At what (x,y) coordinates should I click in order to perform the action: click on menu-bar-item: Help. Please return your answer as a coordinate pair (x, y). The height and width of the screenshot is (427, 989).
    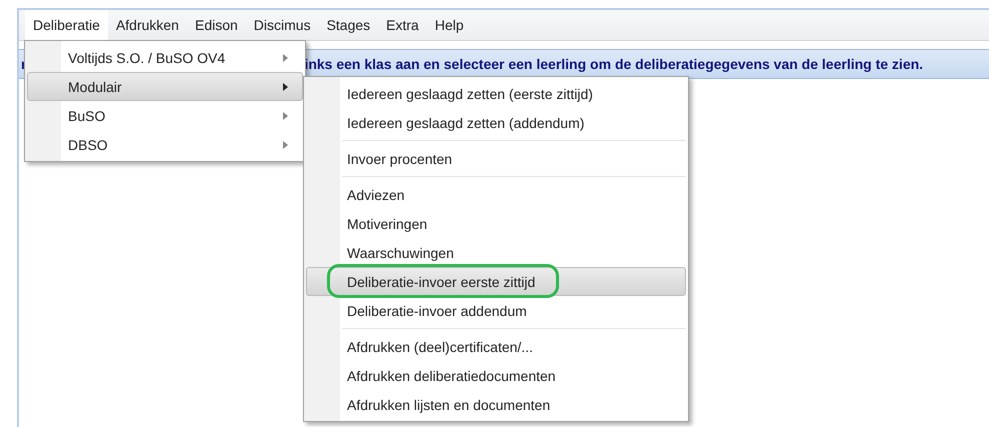
    Looking at the image, I should click on (449, 25).